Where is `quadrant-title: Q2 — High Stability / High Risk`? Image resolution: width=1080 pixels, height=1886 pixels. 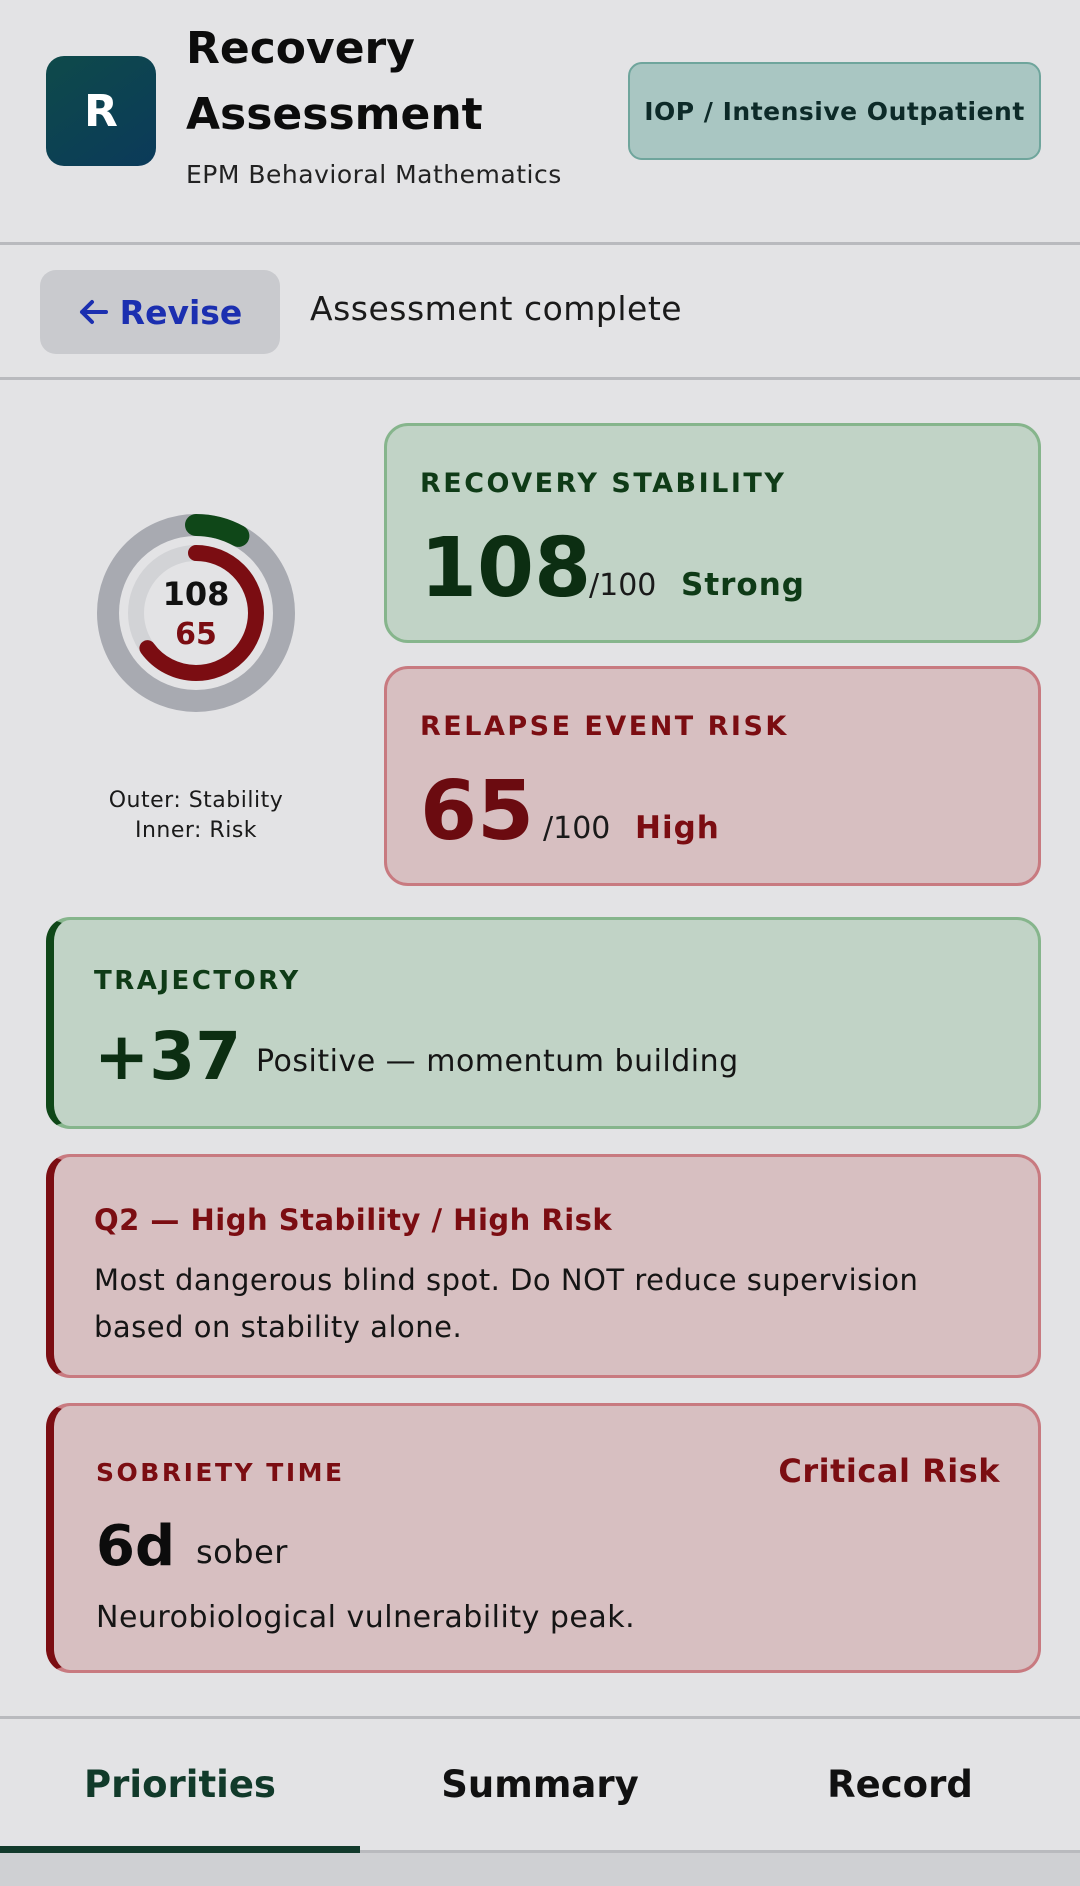 quadrant-title: Q2 — High Stability / High Risk is located at coordinates (353, 1220).